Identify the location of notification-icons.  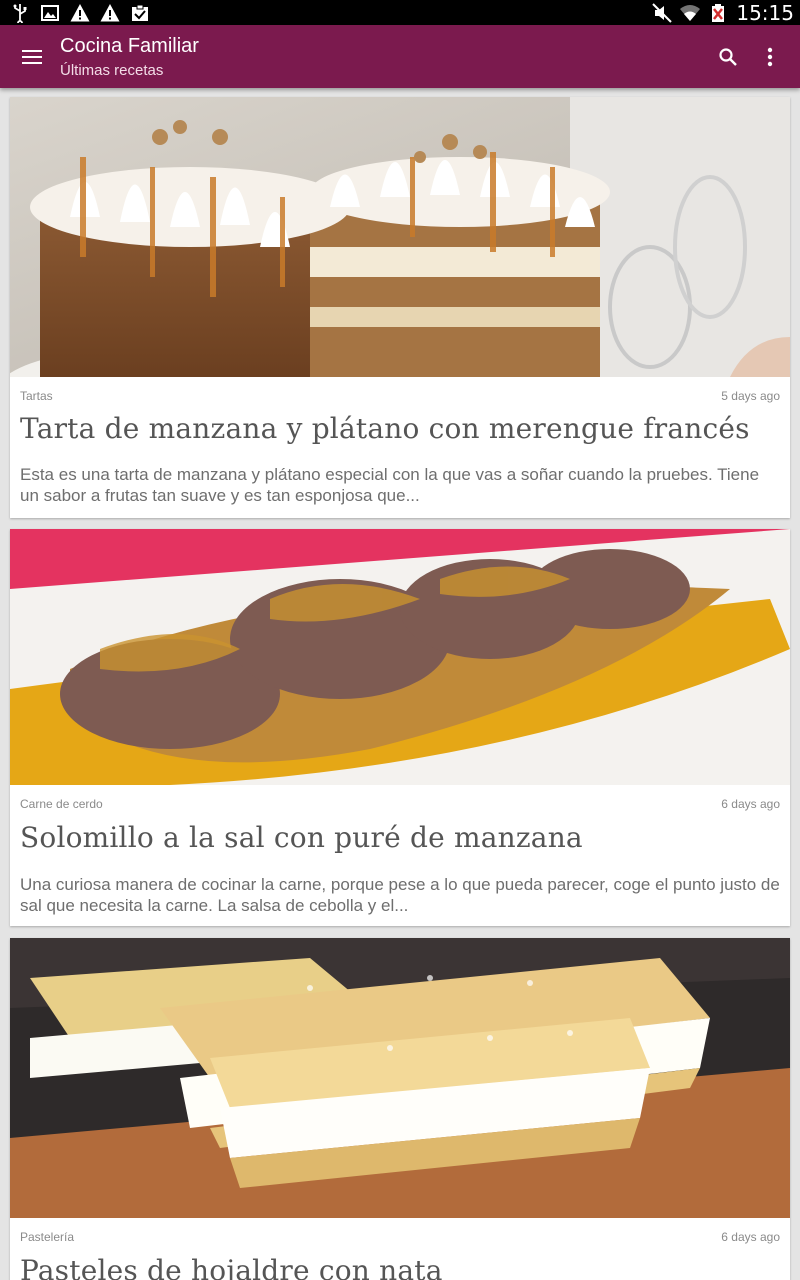
(80, 12).